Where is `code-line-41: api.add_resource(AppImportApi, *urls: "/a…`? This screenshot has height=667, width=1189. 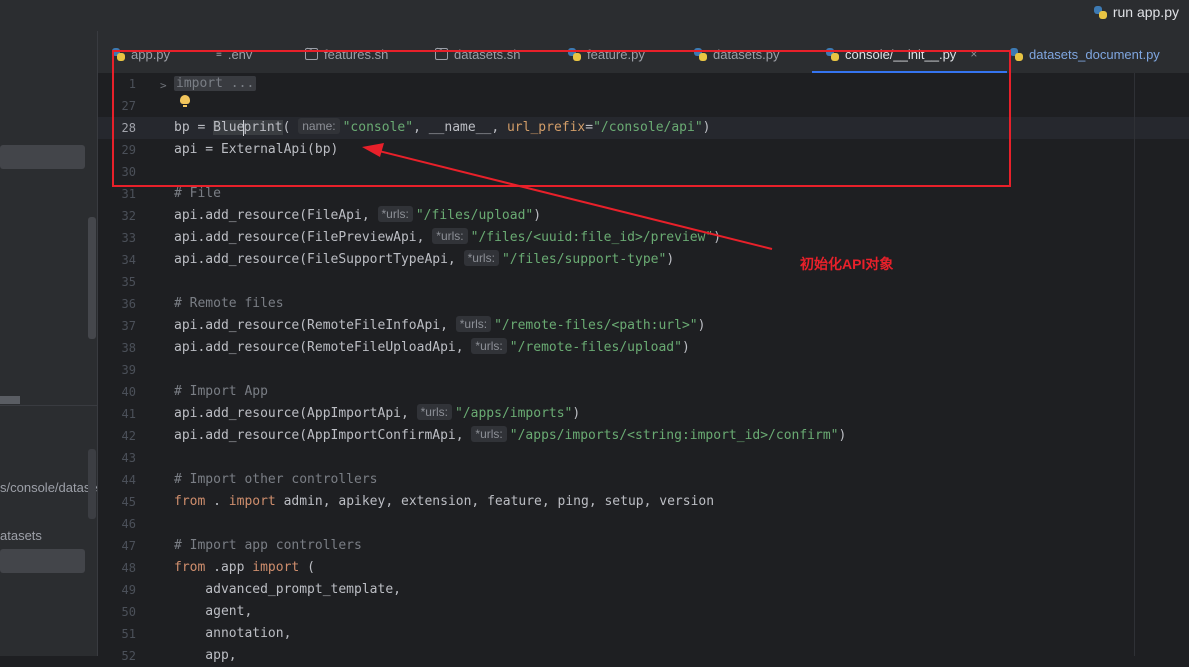 code-line-41: api.add_resource(AppImportApi, *urls: "/a… is located at coordinates (377, 414).